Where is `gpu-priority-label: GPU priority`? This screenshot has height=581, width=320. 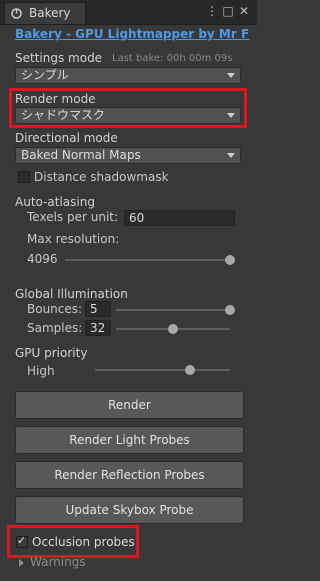
gpu-priority-label: GPU priority is located at coordinates (51, 353).